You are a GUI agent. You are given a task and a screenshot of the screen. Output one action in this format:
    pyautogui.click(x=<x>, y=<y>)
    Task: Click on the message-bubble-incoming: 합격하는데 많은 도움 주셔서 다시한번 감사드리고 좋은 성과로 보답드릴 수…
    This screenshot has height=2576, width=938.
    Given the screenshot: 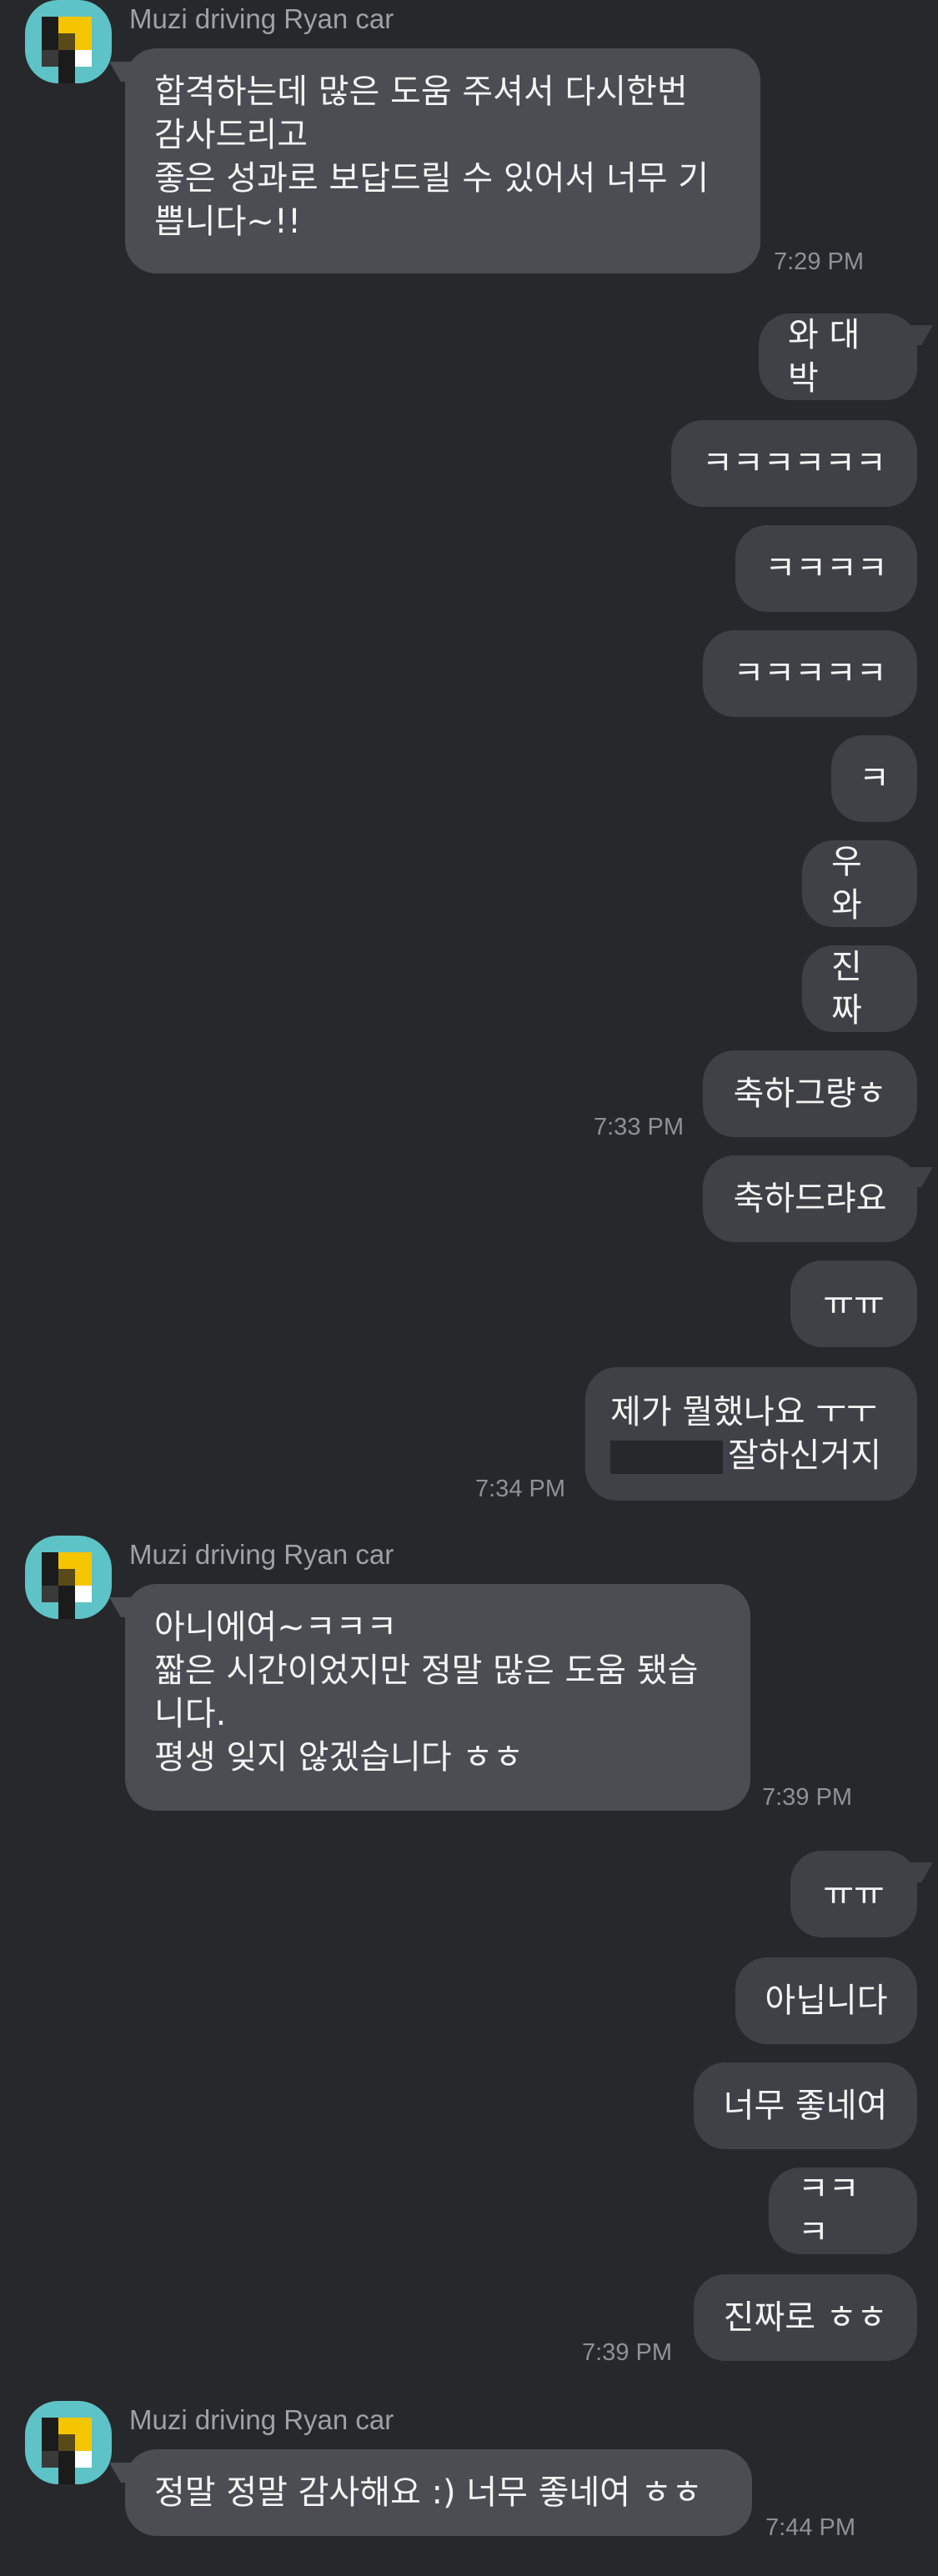 What is the action you would take?
    pyautogui.click(x=442, y=160)
    